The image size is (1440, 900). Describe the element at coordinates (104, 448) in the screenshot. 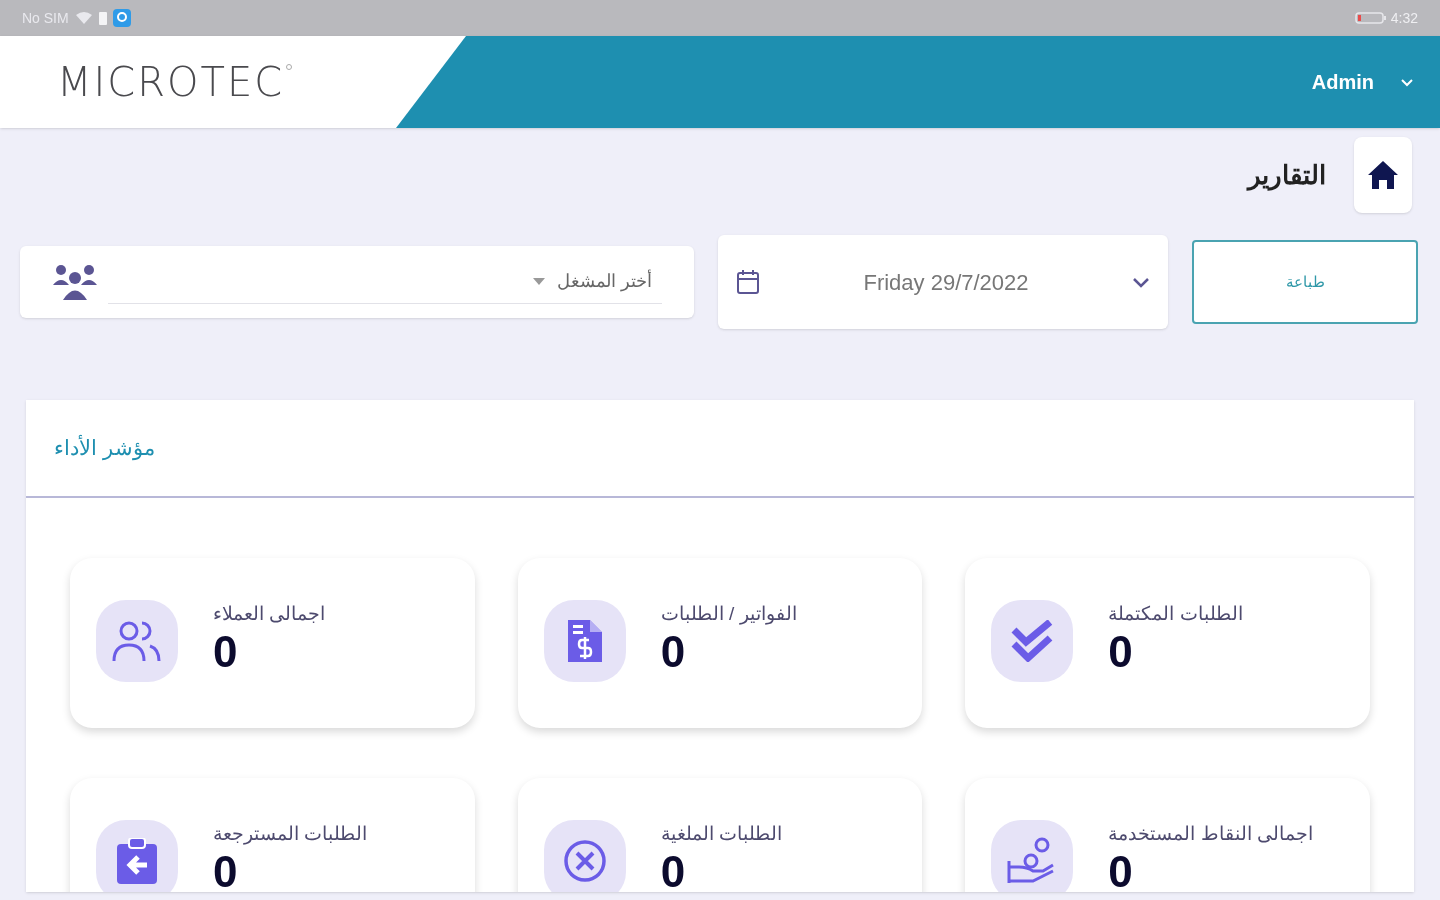

I see `panel-title: مؤشر الأداء` at that location.